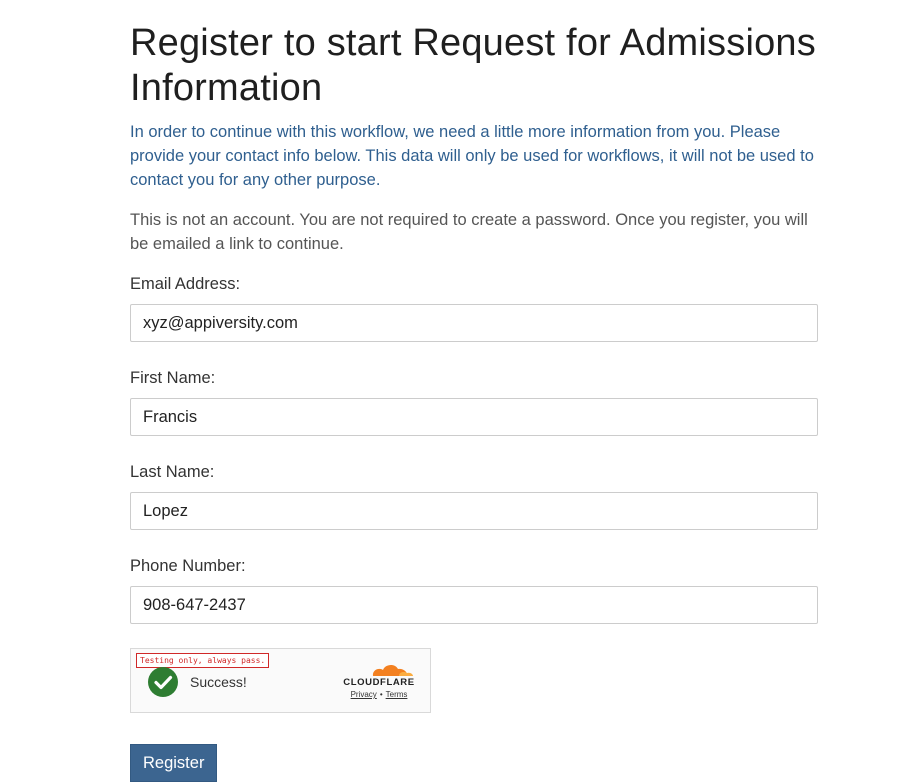 This screenshot has width=910, height=784. I want to click on privacy-link: Privacy, so click(364, 694).